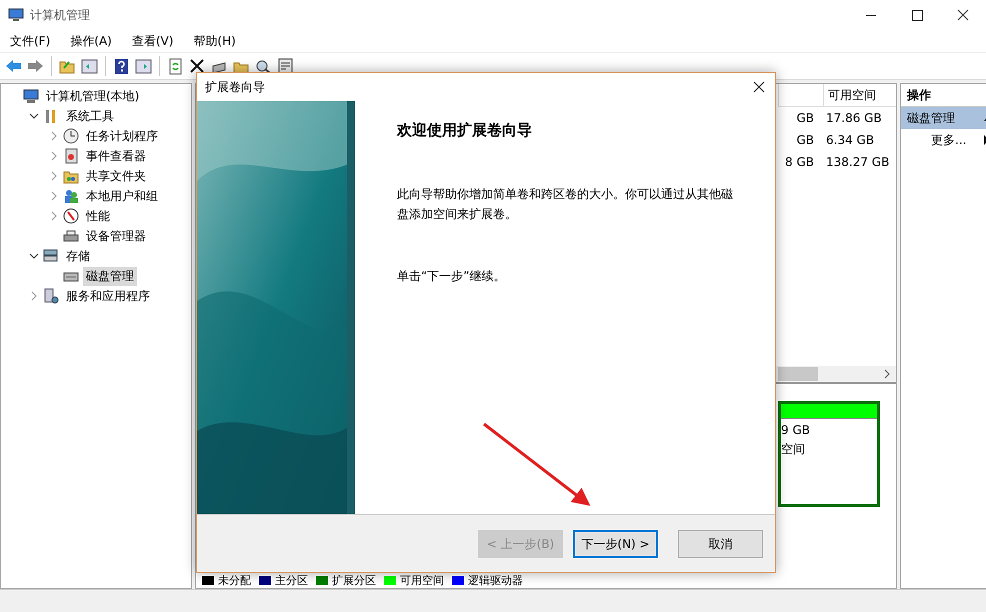 This screenshot has width=986, height=612. I want to click on storage-icon, so click(51, 256).